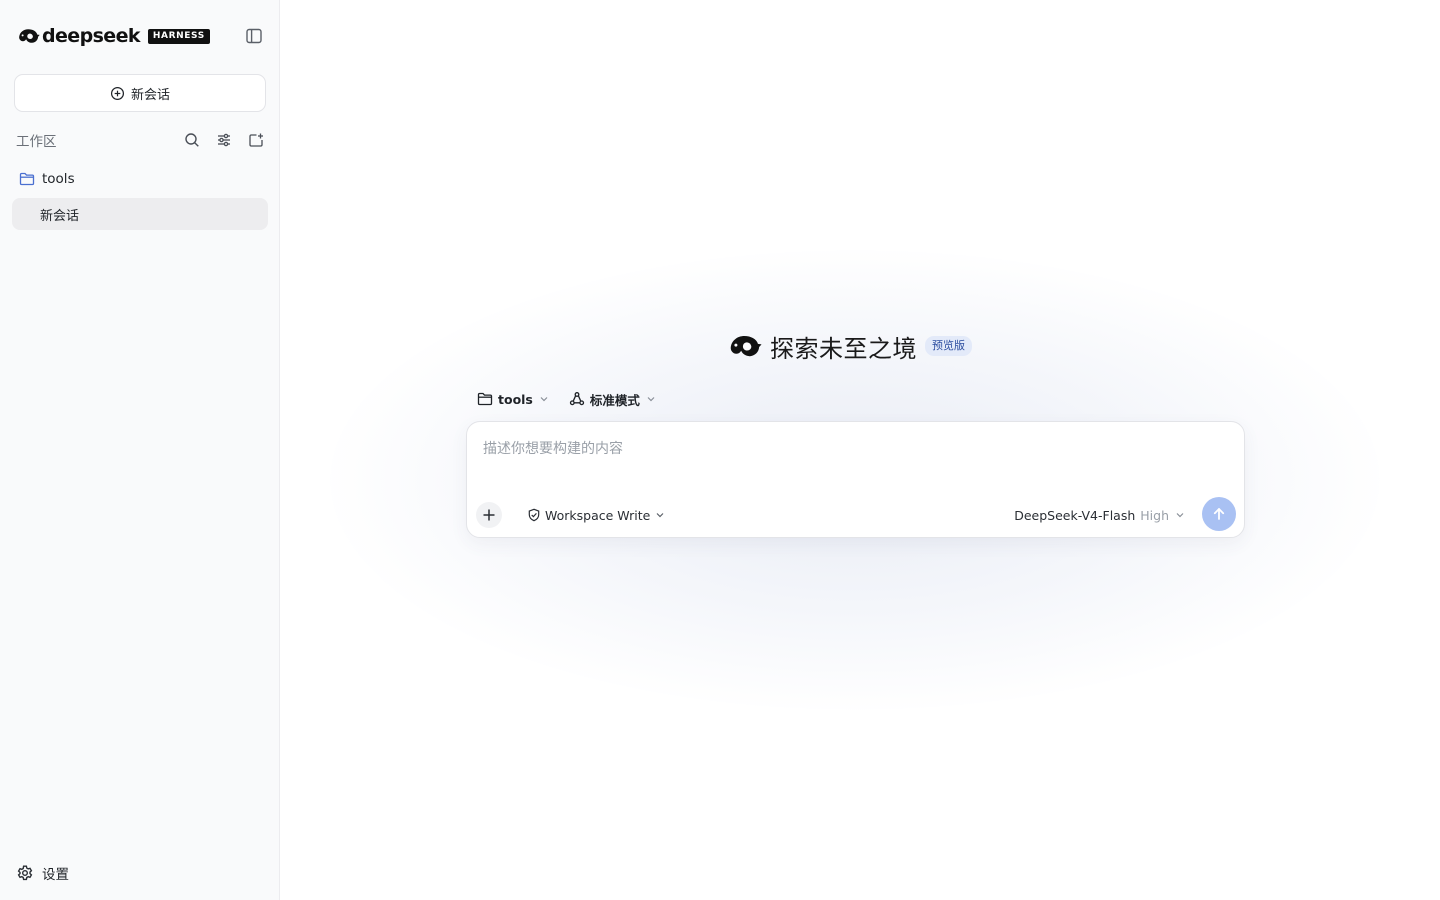 This screenshot has height=900, width=1440. I want to click on new-chat-label: 新会话, so click(150, 95).